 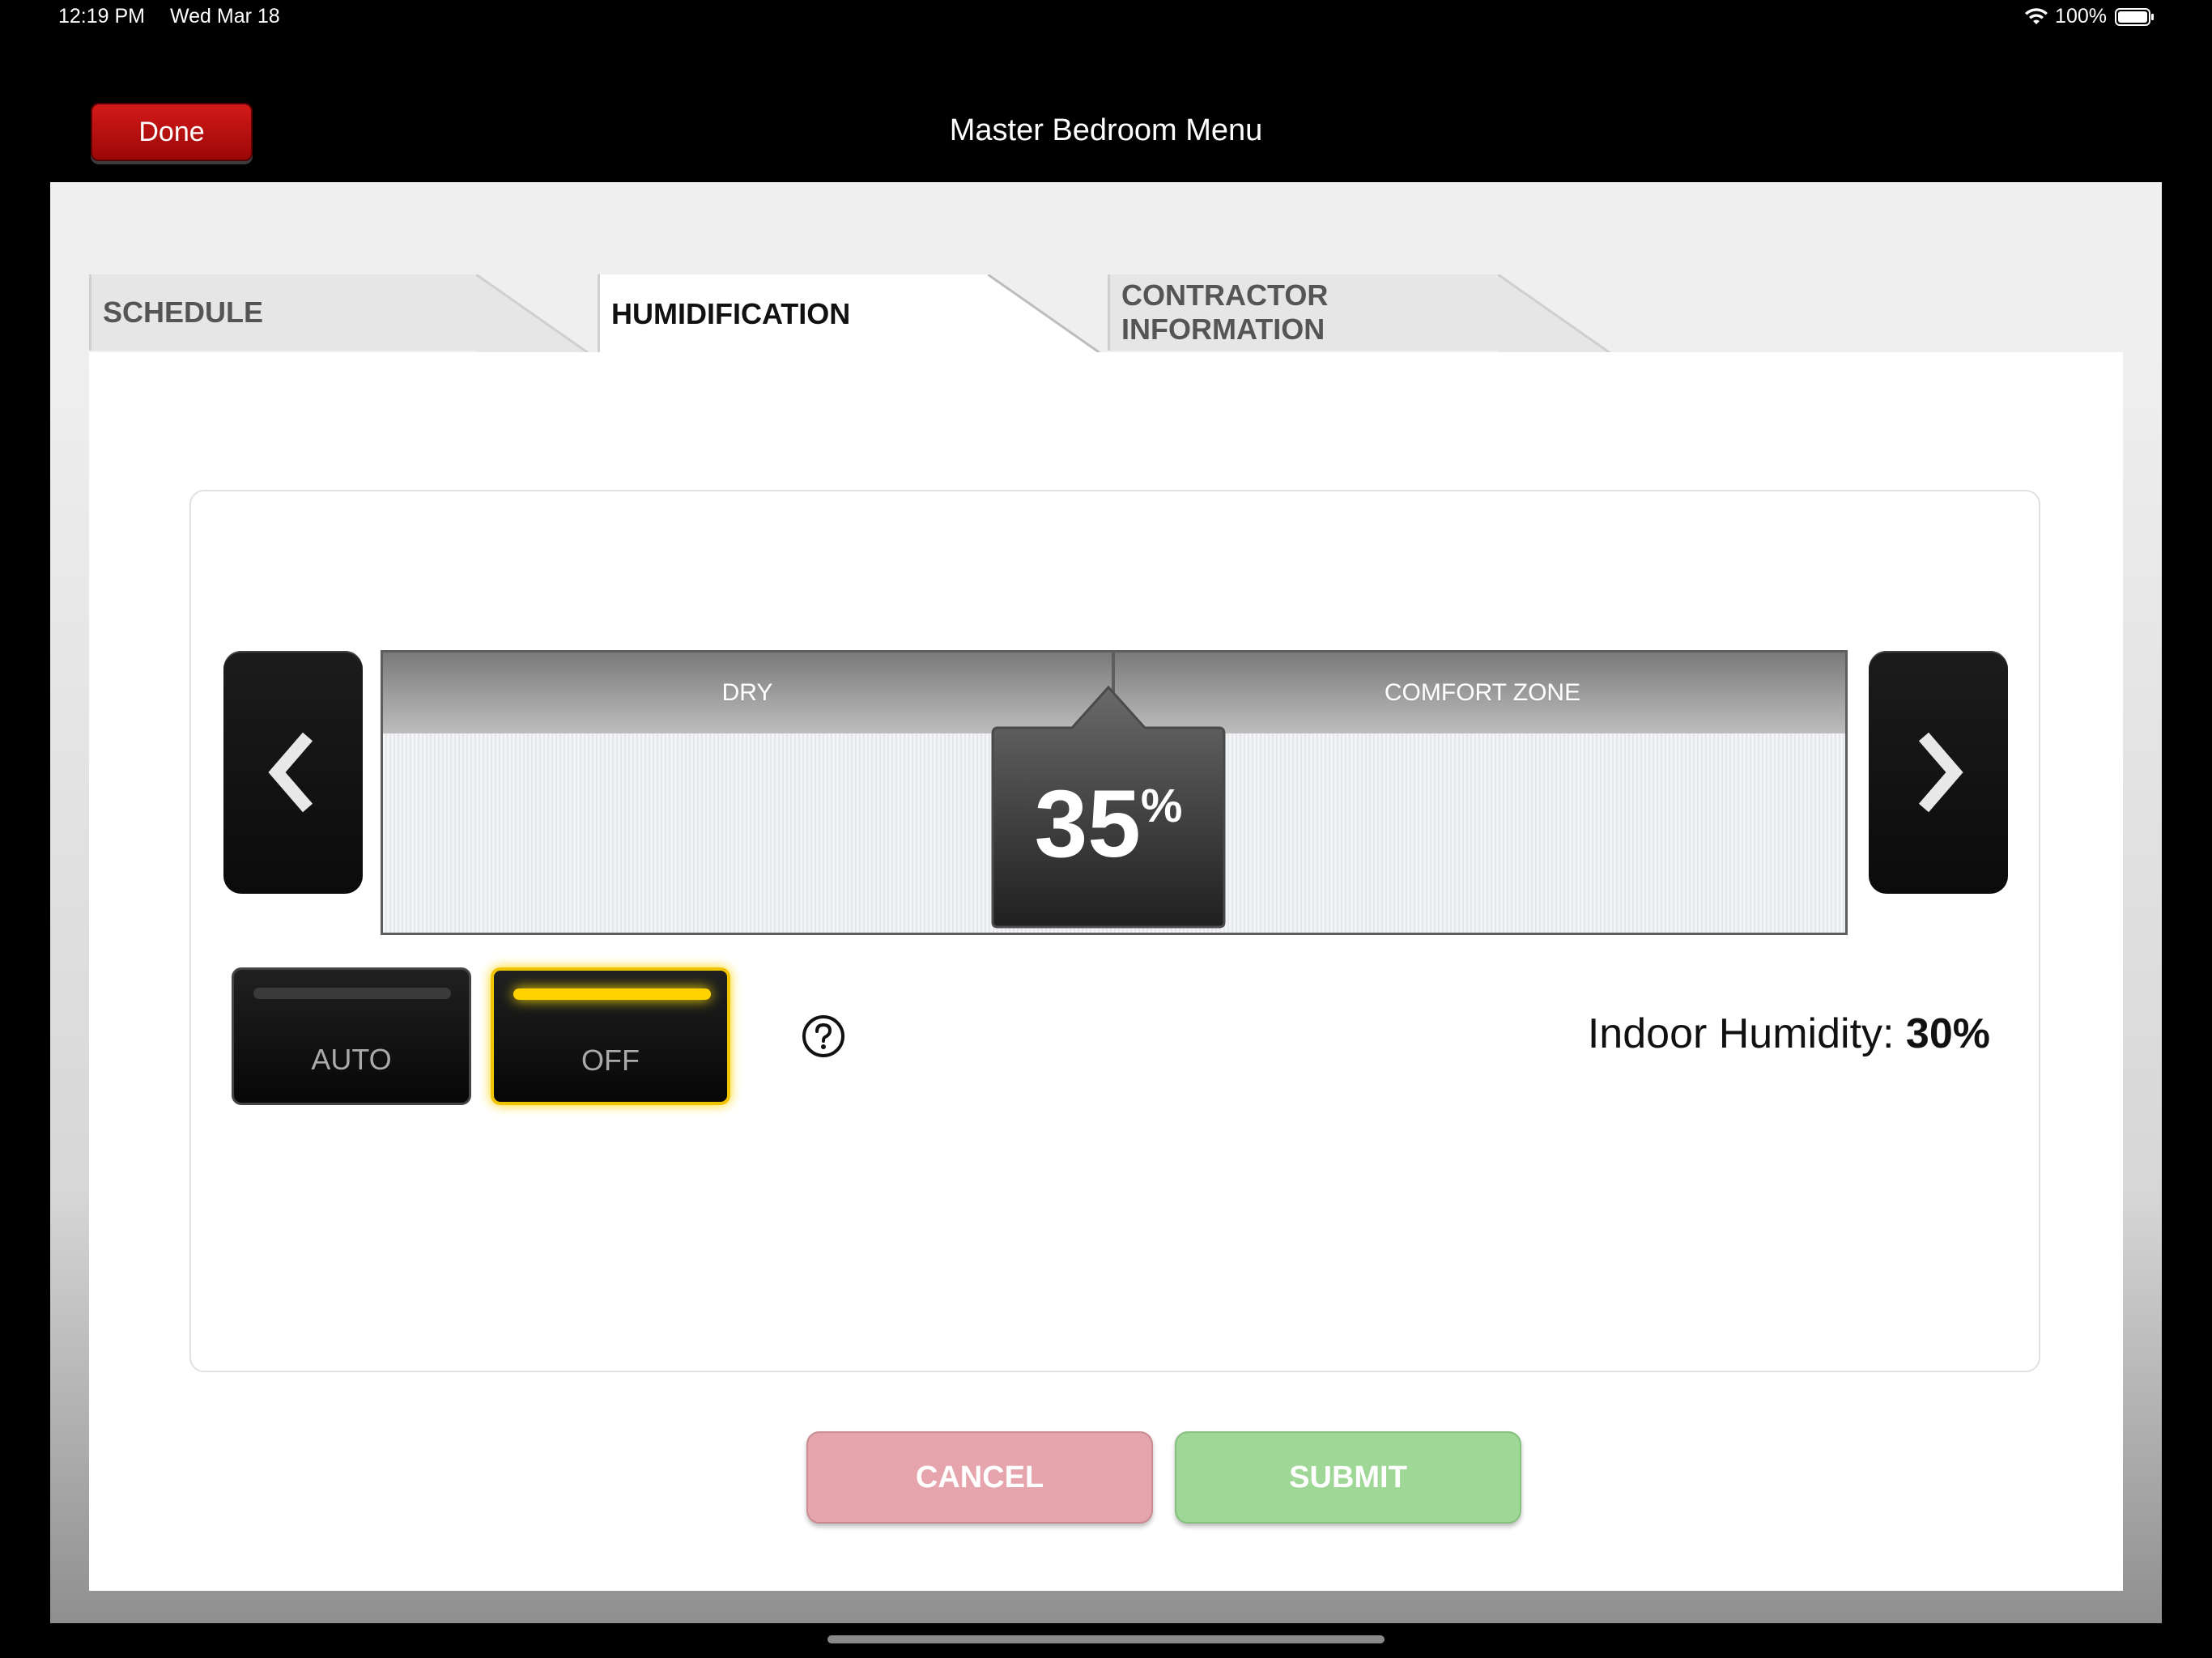 I want to click on status-date: Wed Mar 18, so click(x=225, y=16).